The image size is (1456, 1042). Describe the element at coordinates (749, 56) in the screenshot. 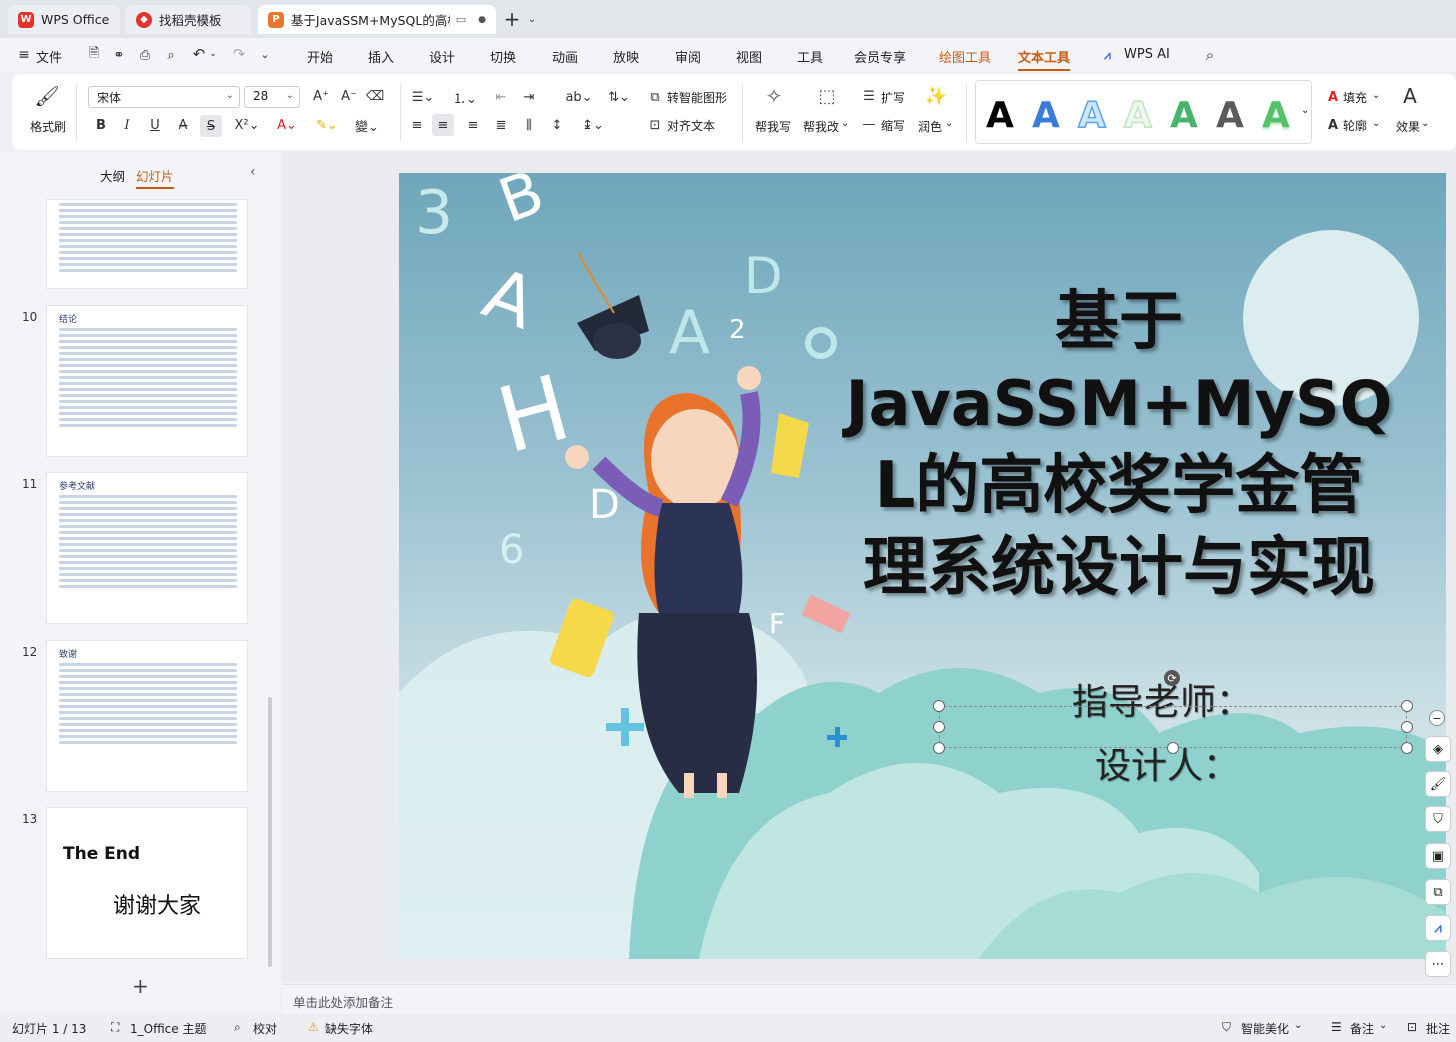

I see `menu-view: 视图` at that location.